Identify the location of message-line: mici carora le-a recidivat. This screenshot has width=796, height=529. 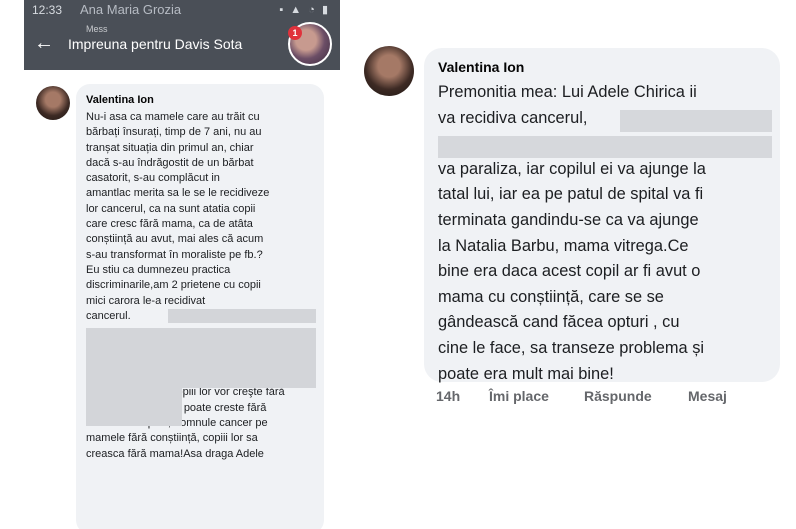
(146, 300).